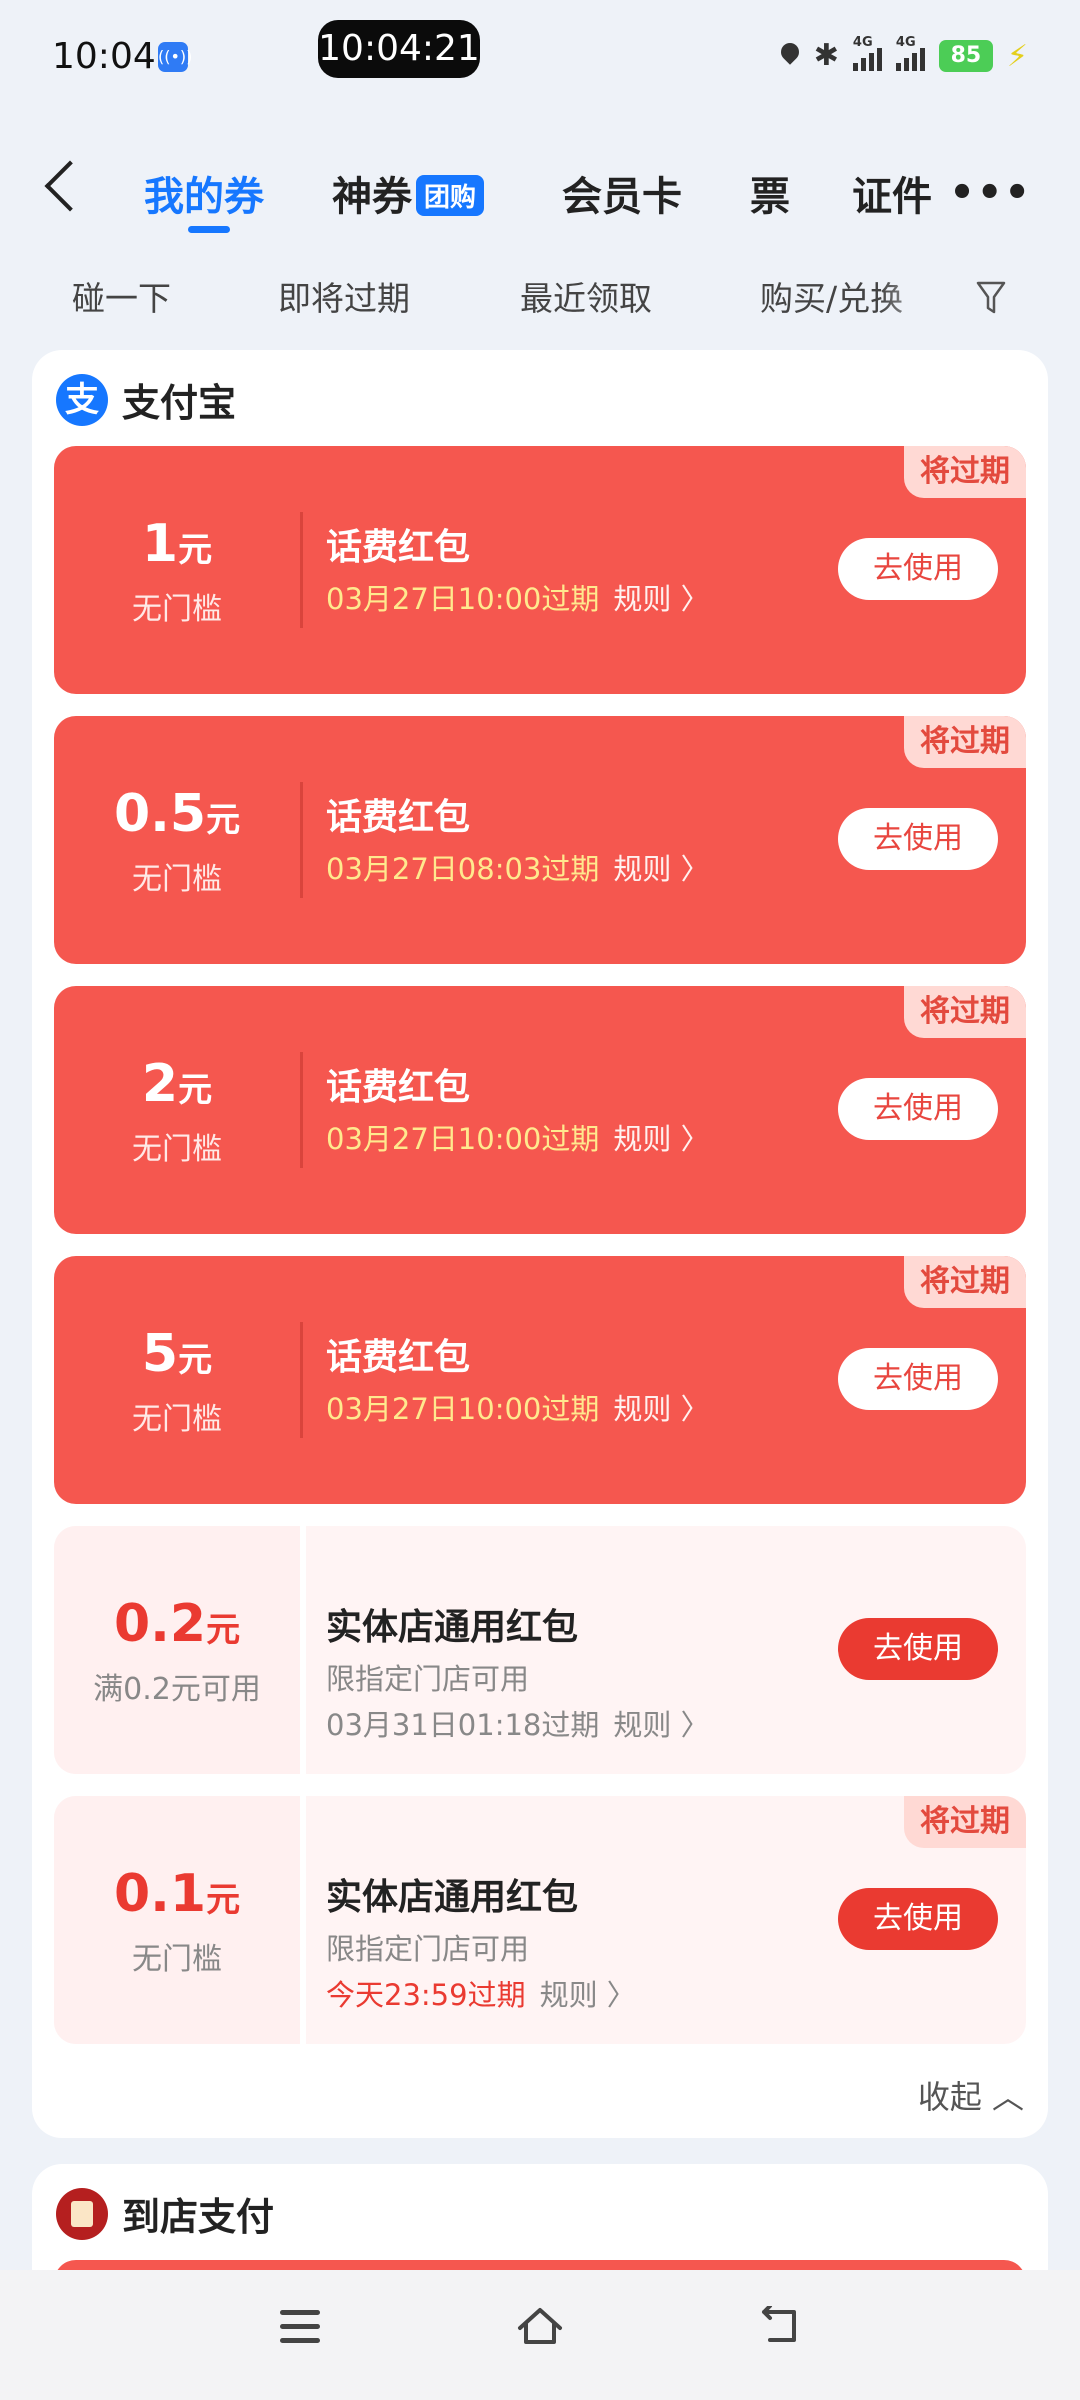  Describe the element at coordinates (905, 42) in the screenshot. I see `sim2-label: 4G` at that location.